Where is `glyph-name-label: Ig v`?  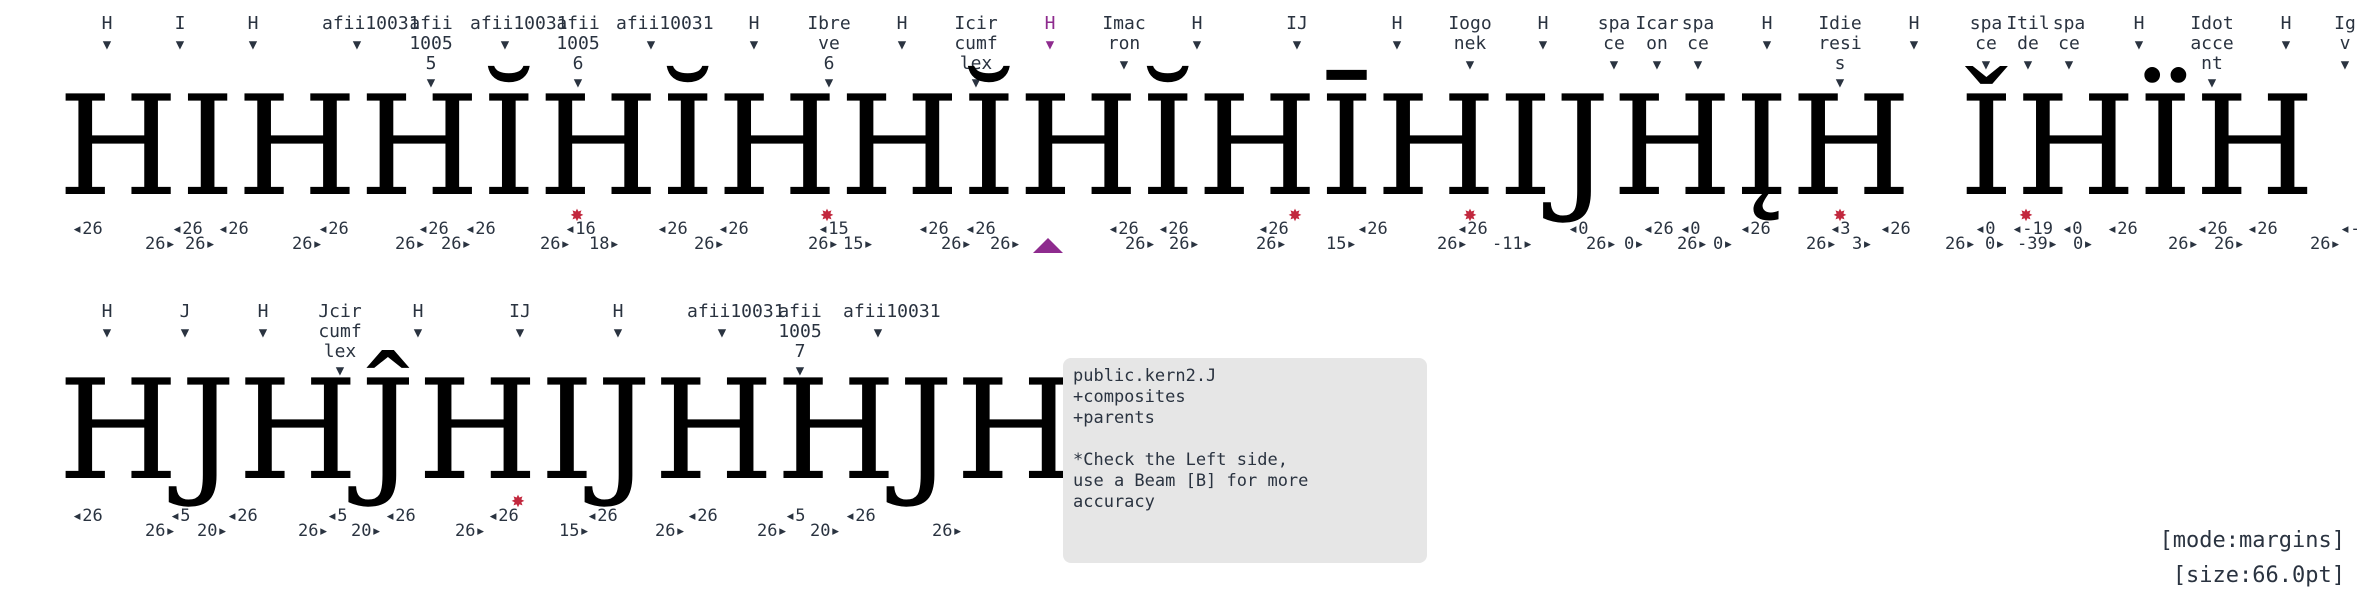 glyph-name-label: Ig v is located at coordinates (2333, 34).